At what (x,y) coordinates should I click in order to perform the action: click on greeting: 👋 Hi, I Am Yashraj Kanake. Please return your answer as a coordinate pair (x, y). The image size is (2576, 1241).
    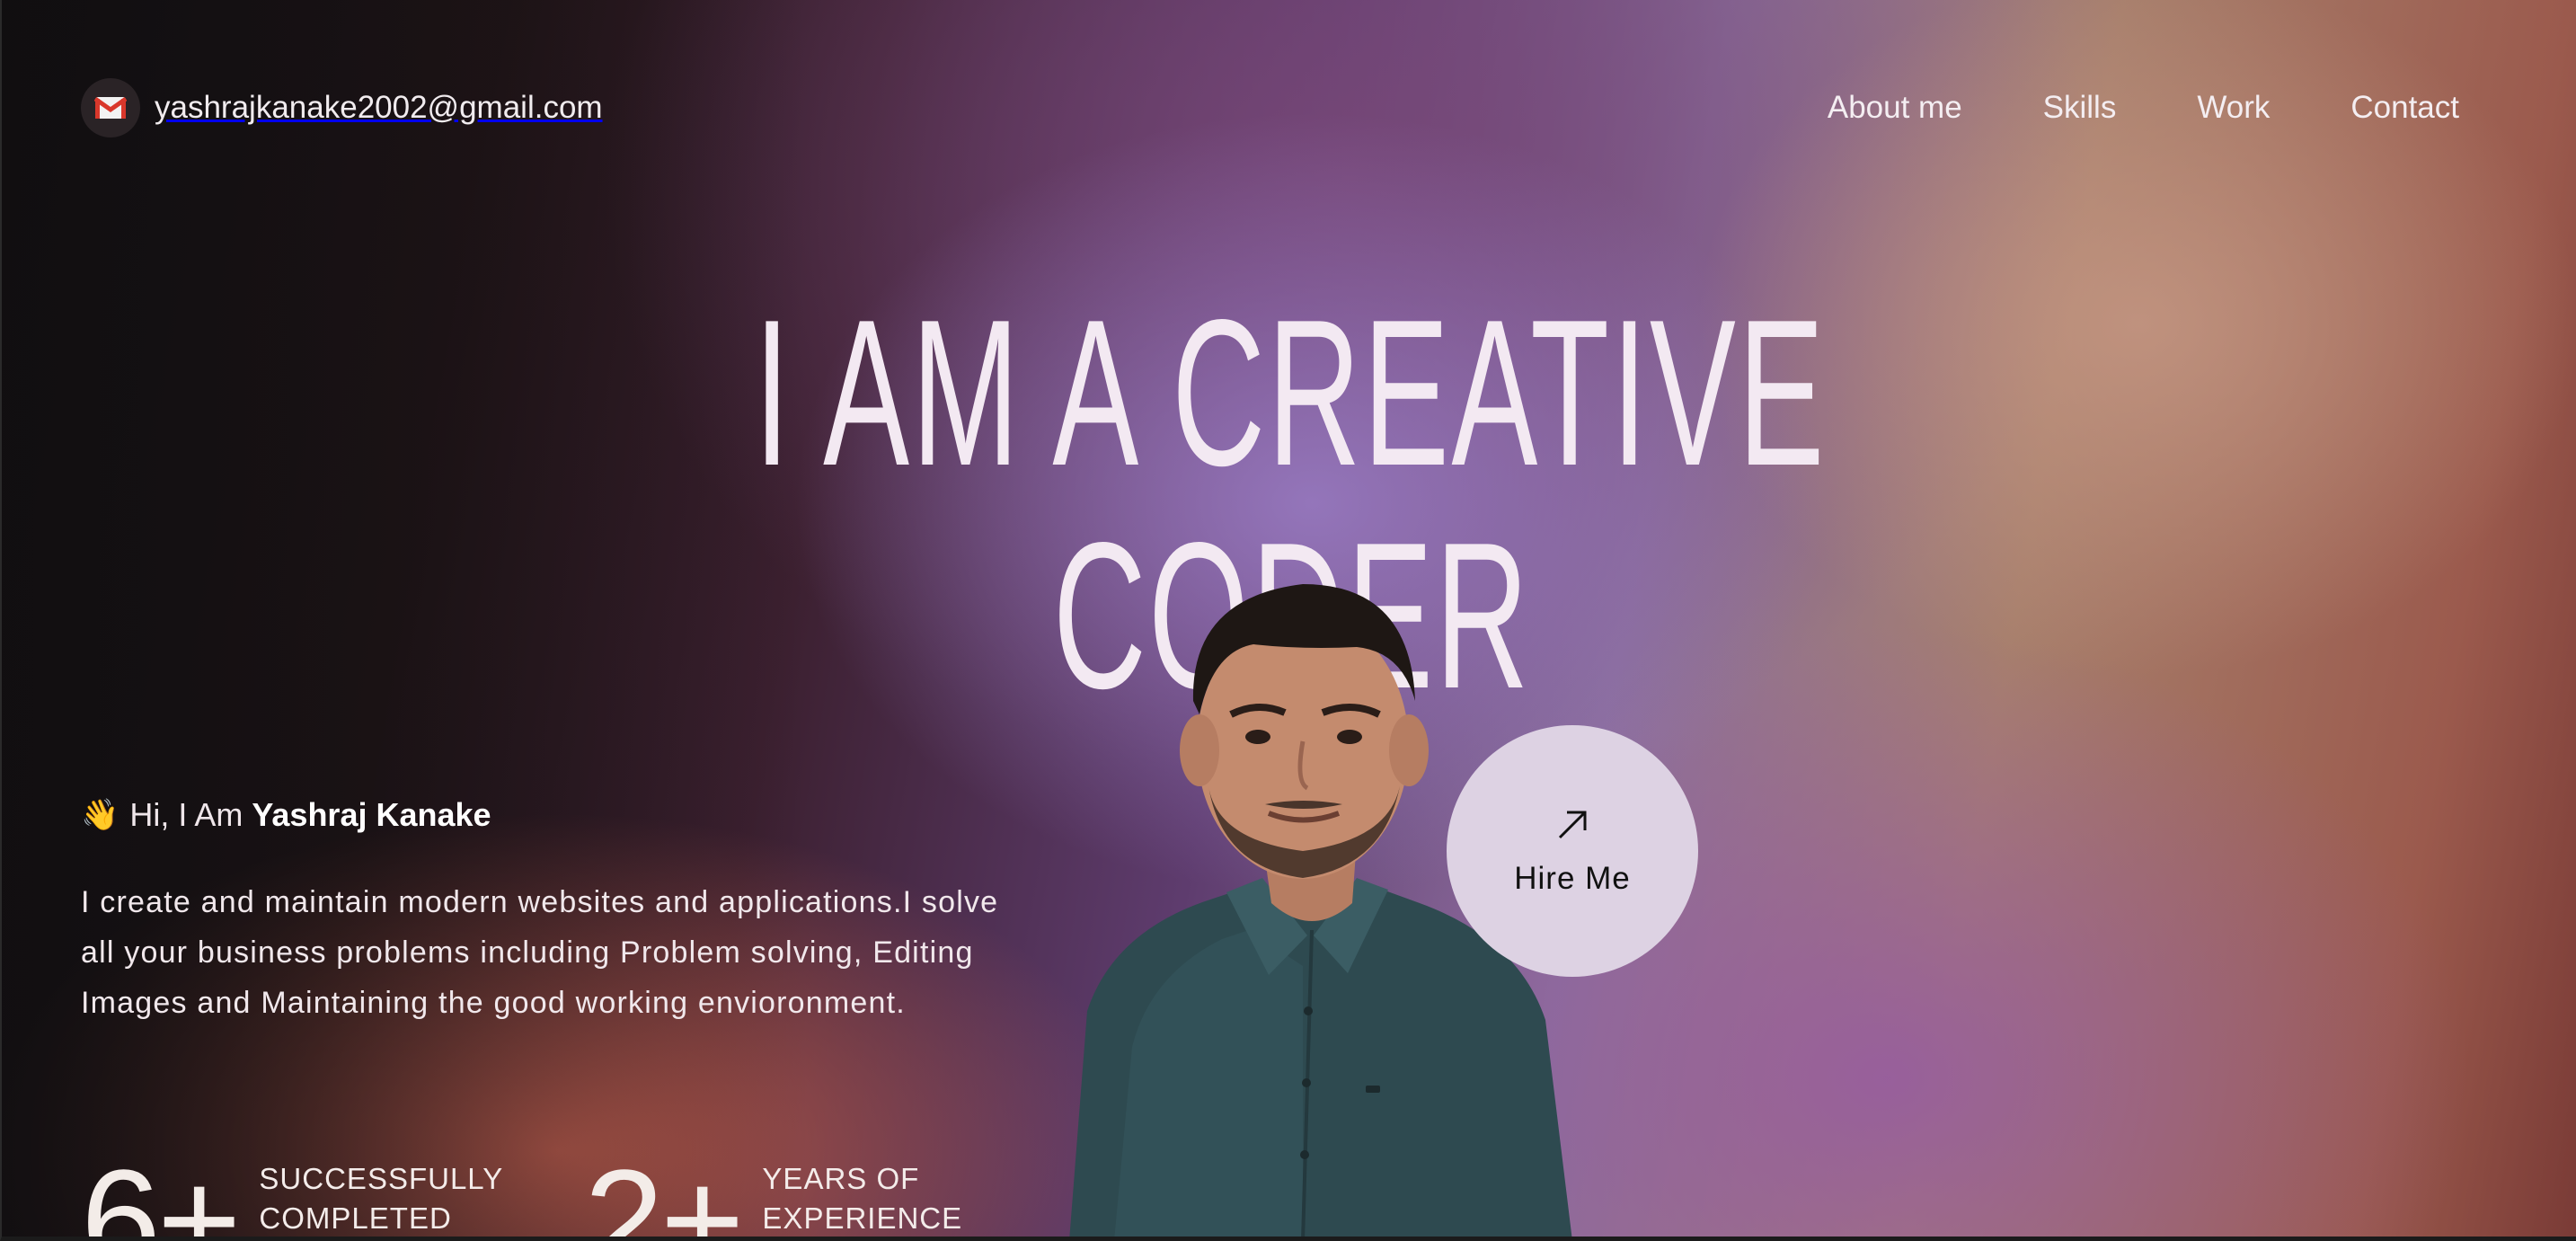
    Looking at the image, I should click on (286, 815).